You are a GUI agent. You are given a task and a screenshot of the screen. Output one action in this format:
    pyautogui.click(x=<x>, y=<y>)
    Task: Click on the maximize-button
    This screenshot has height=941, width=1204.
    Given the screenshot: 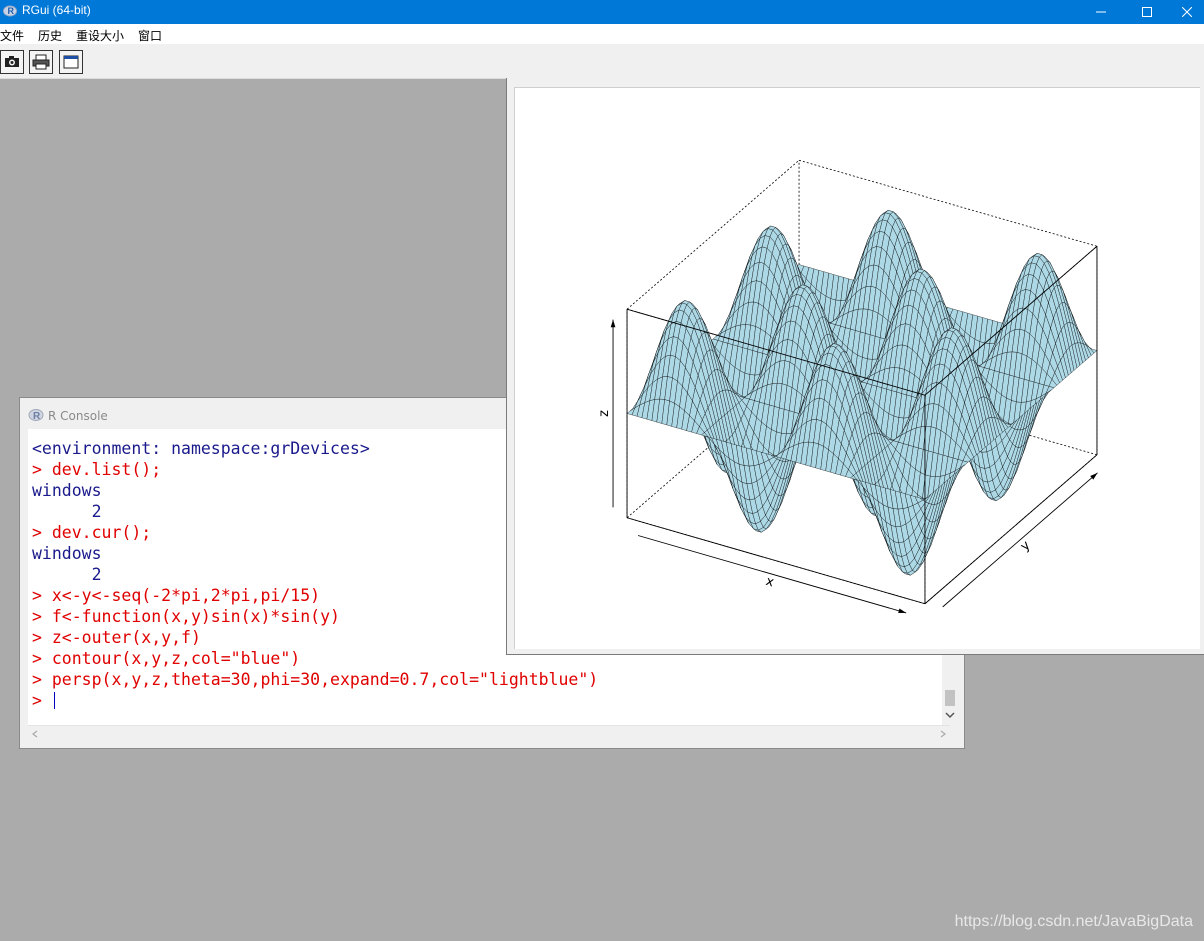 What is the action you would take?
    pyautogui.click(x=1147, y=12)
    